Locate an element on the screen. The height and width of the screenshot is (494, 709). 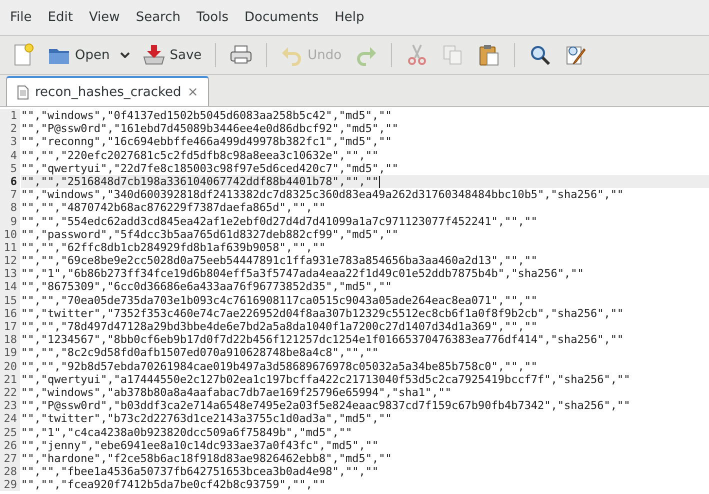
line-number: 26 is located at coordinates (9, 445).